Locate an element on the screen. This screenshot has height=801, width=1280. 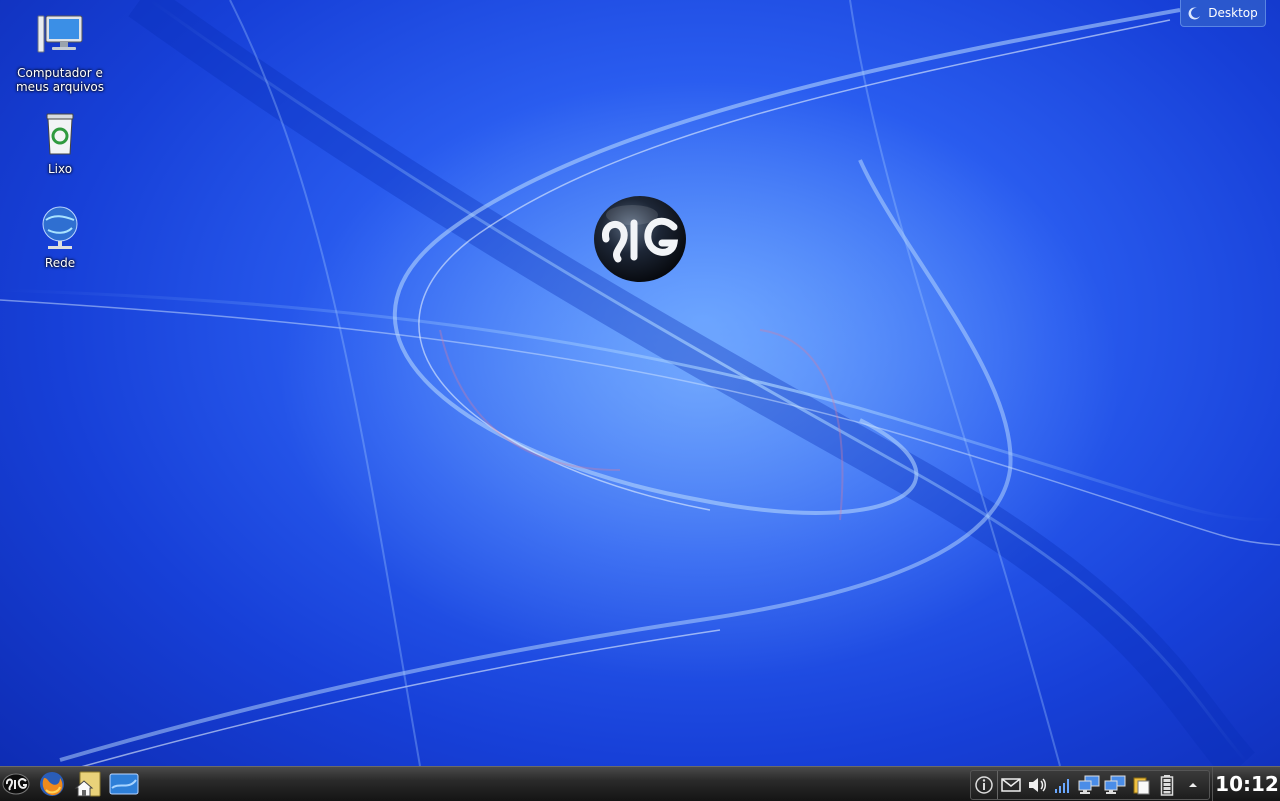
expand-arrow-icon is located at coordinates (1193, 785).